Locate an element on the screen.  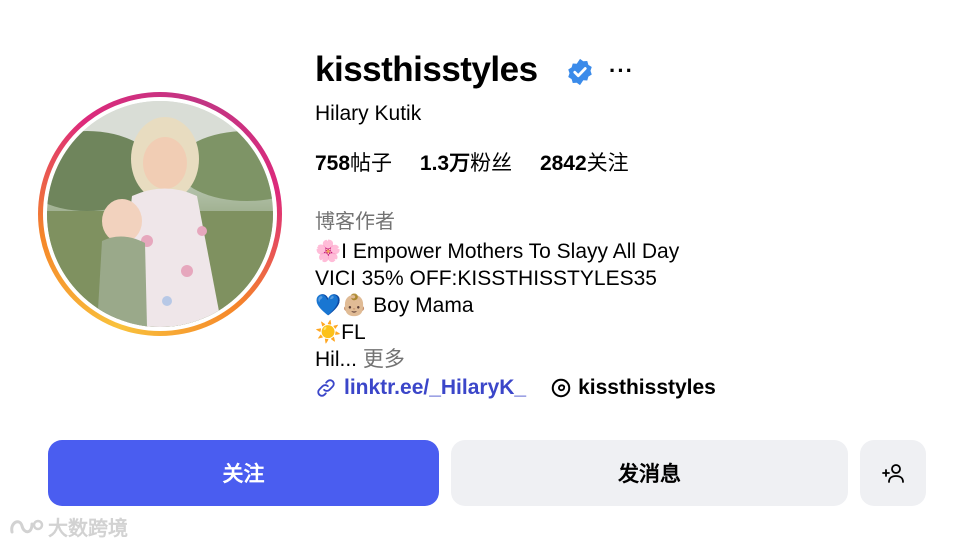
avatar-photo is located at coordinates (160, 214).